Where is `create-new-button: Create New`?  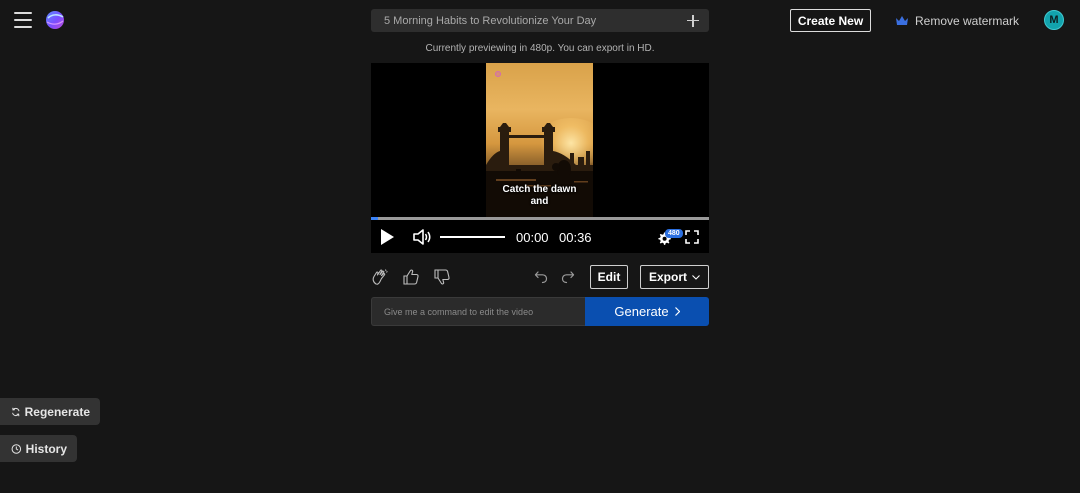 create-new-button: Create New is located at coordinates (830, 20).